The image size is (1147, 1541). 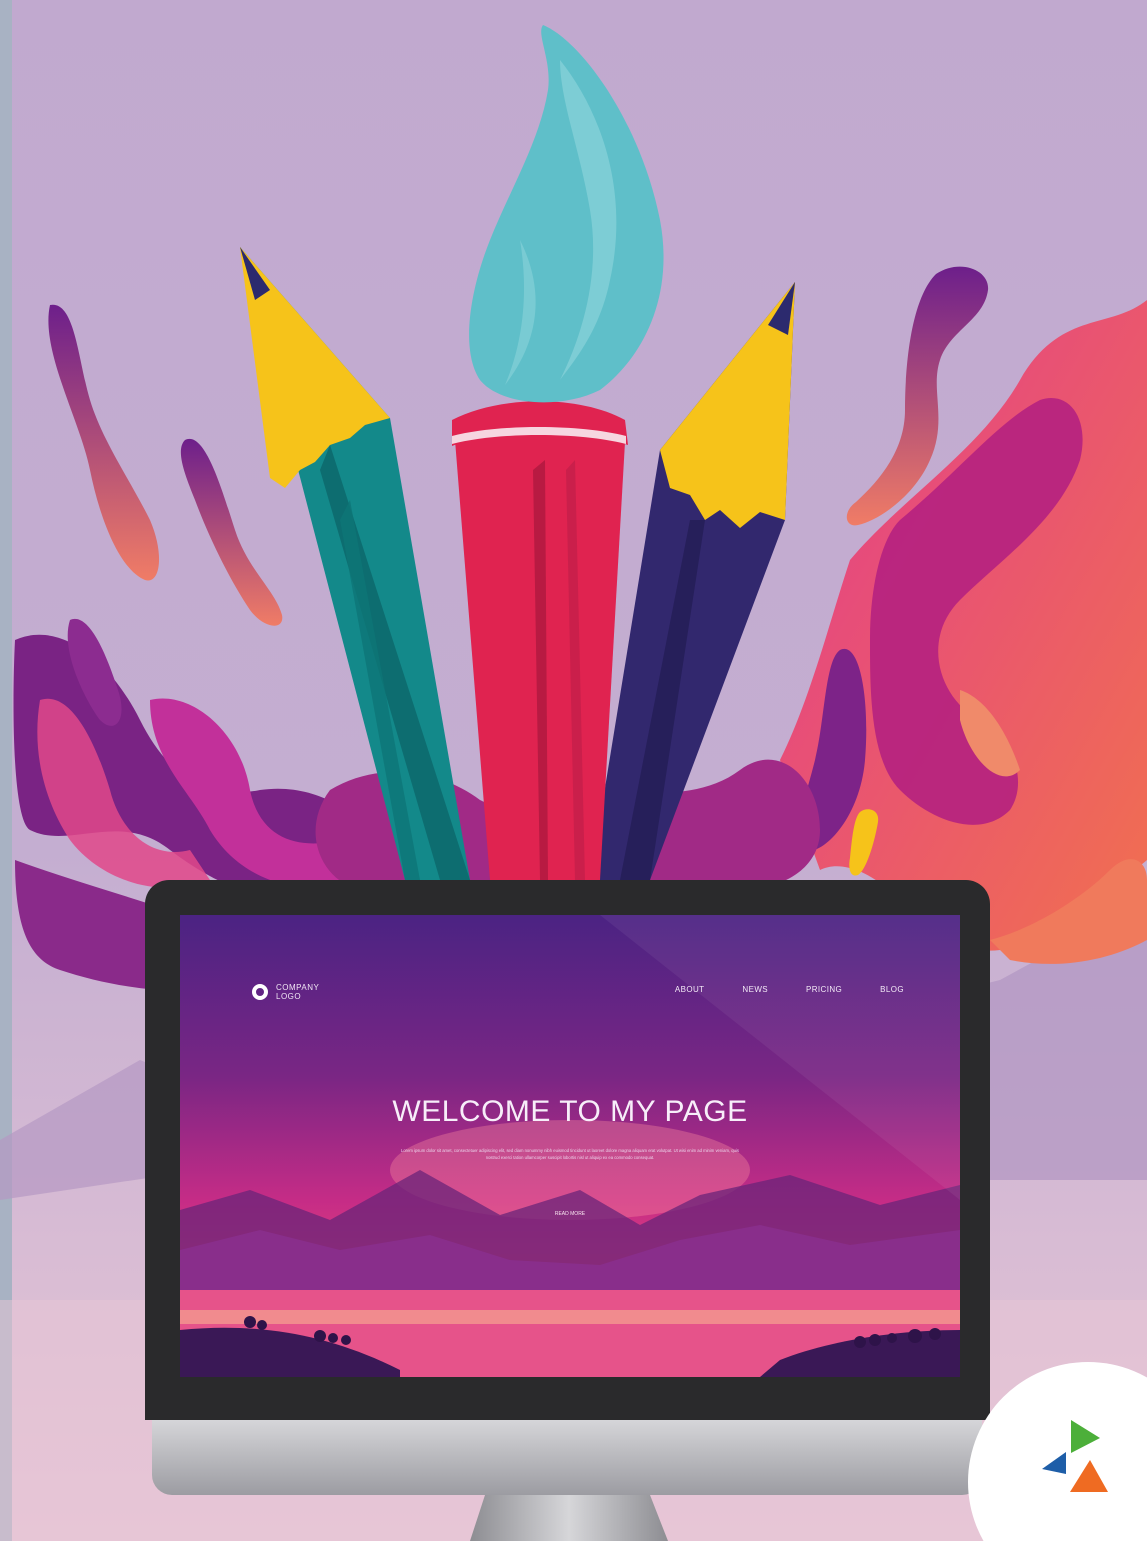 I want to click on read-more-button: READ MORE, so click(x=570, y=1214).